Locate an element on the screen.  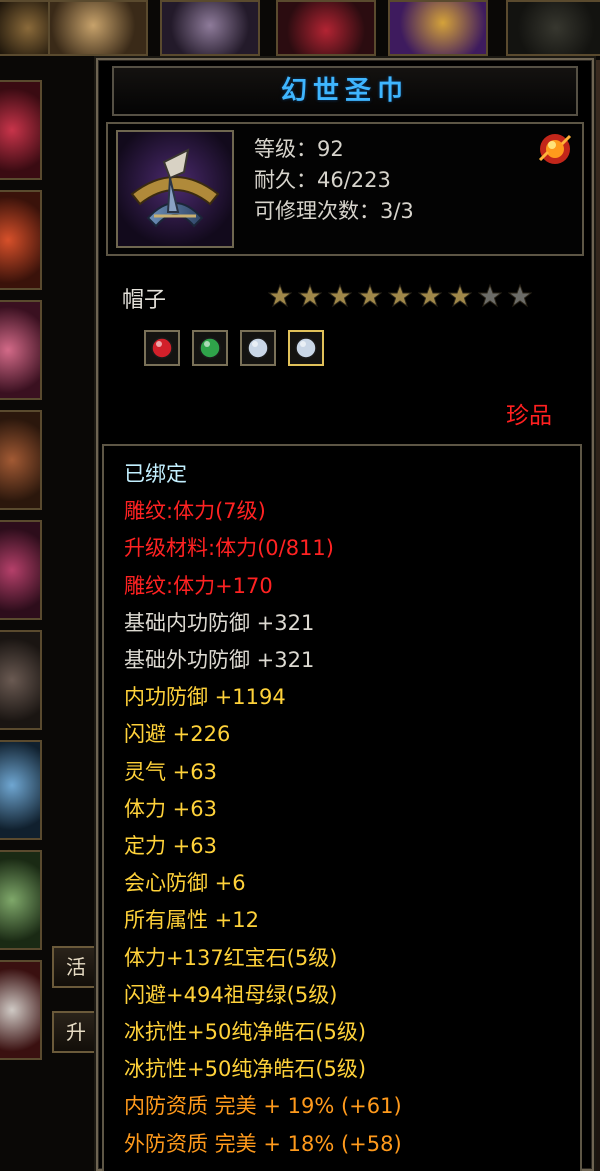
item-type-label: 帽子 is located at coordinates (144, 300).